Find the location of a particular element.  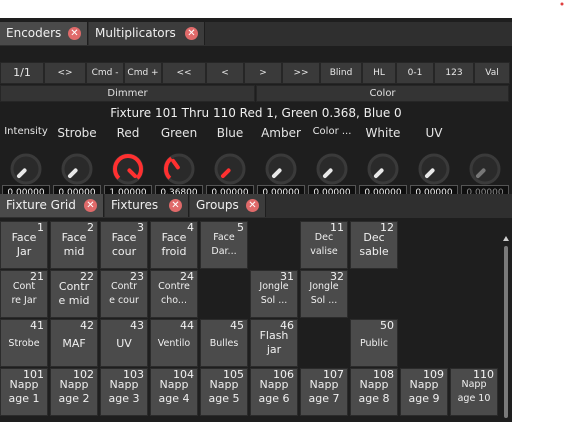

fixture-cell: 46 Flash jar is located at coordinates (274, 343).